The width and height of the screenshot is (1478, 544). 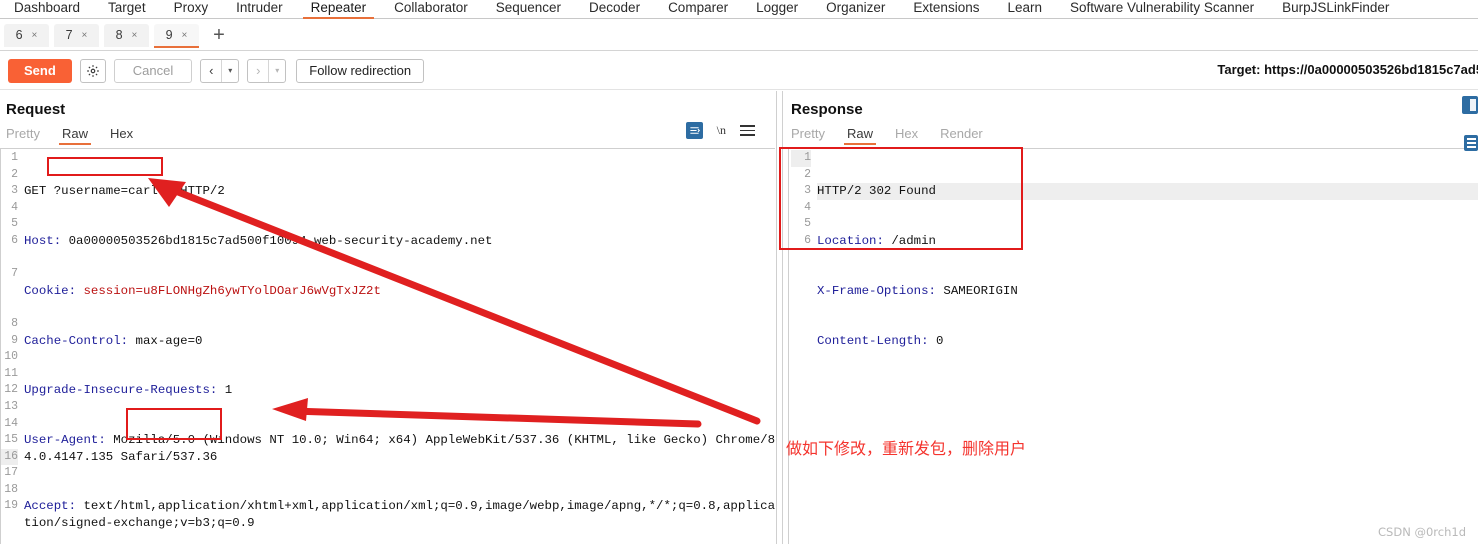 What do you see at coordinates (1471, 143) in the screenshot?
I see `list-icon` at bounding box center [1471, 143].